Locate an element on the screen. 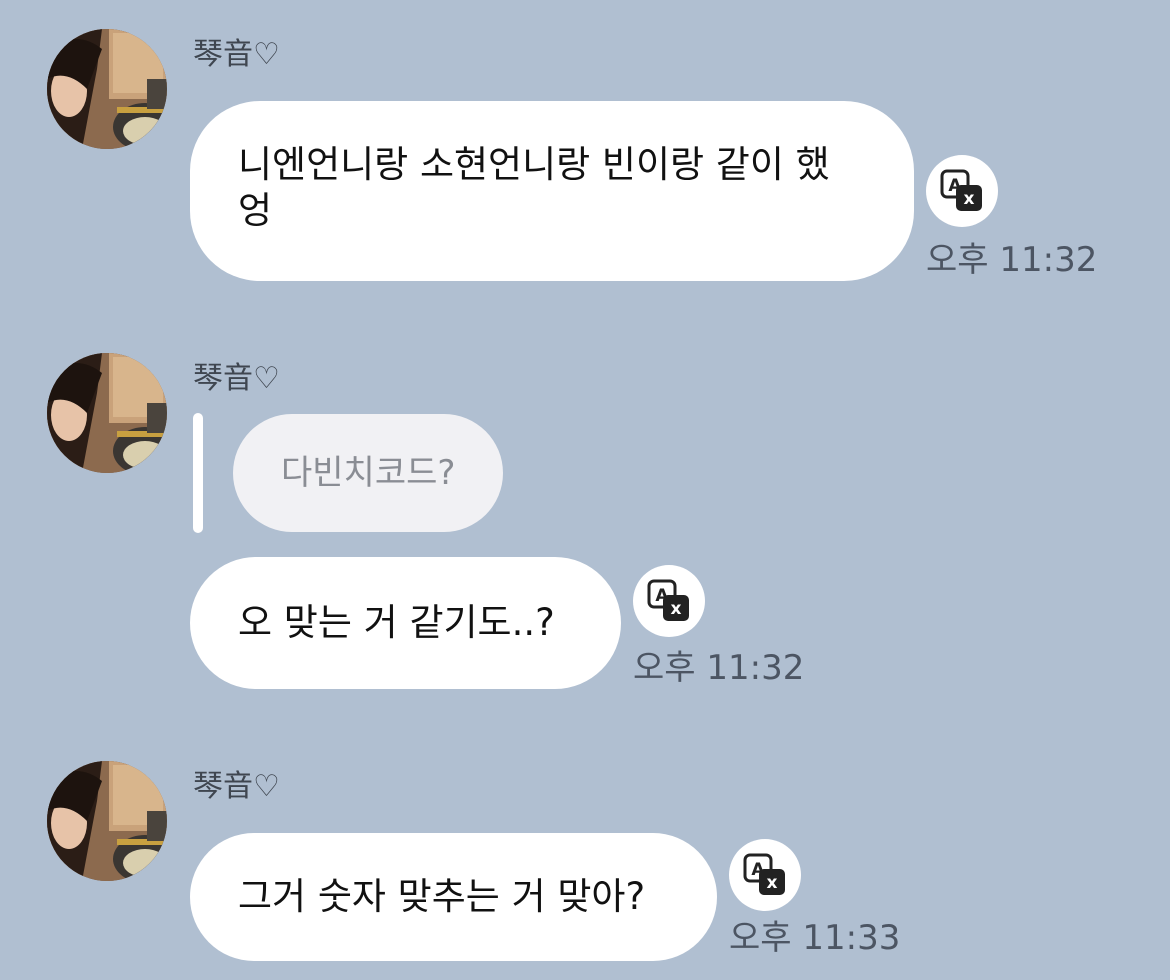  message-text: 그거 숫자 맞추는 거 맞아? is located at coordinates (442, 896).